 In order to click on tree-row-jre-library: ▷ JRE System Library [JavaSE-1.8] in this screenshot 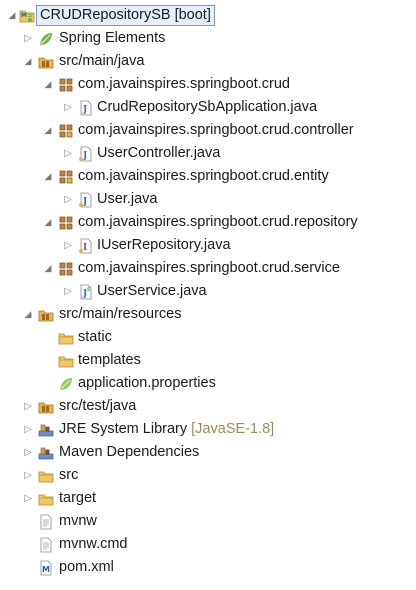, I will do `click(208, 429)`.